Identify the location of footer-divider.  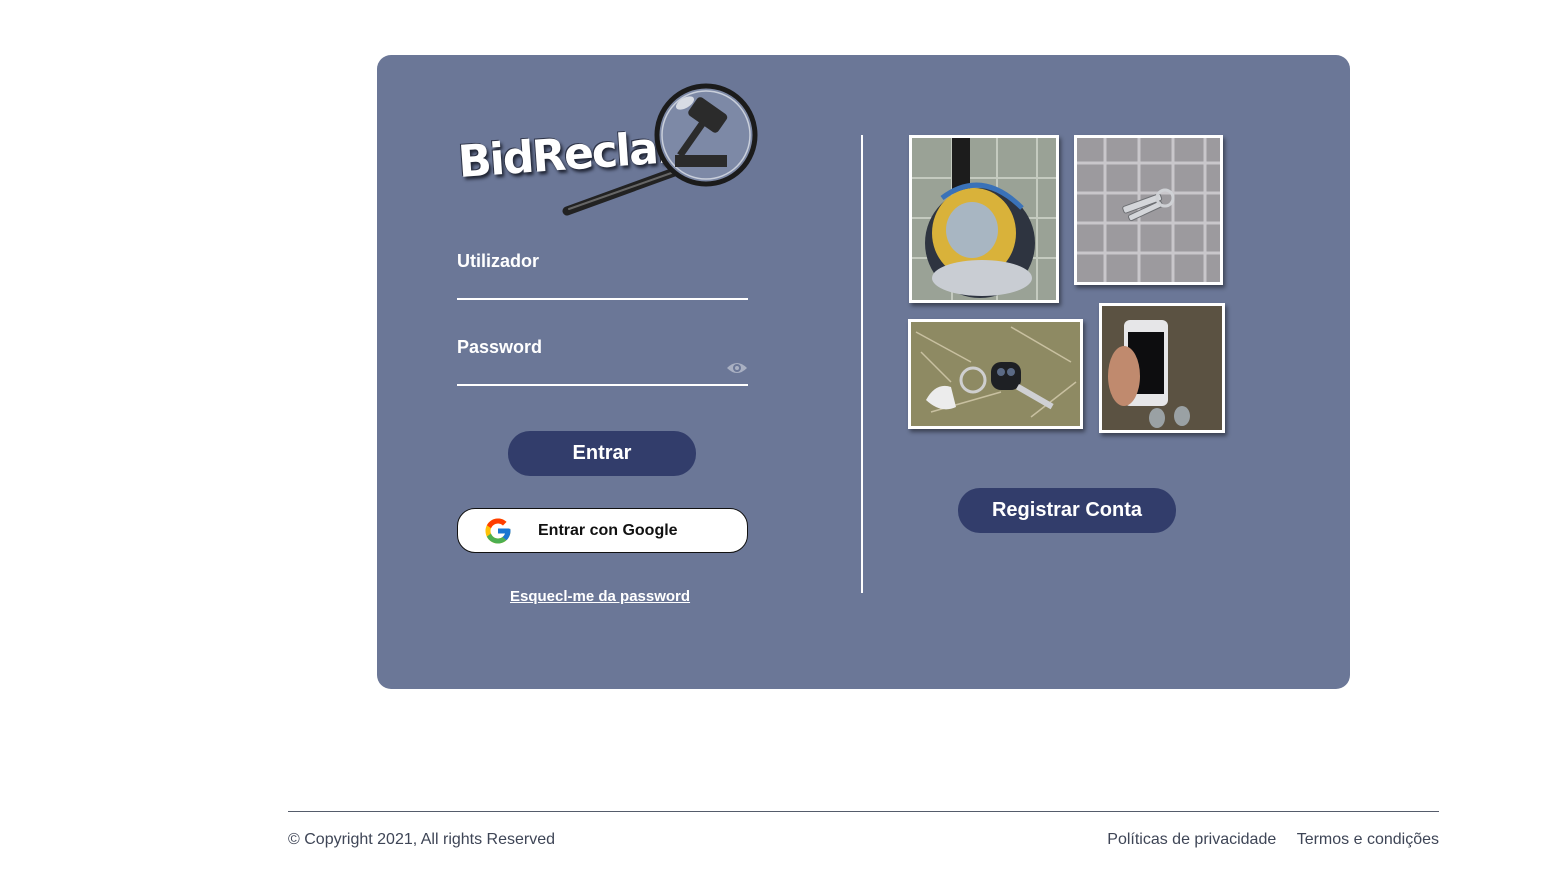
(863, 811).